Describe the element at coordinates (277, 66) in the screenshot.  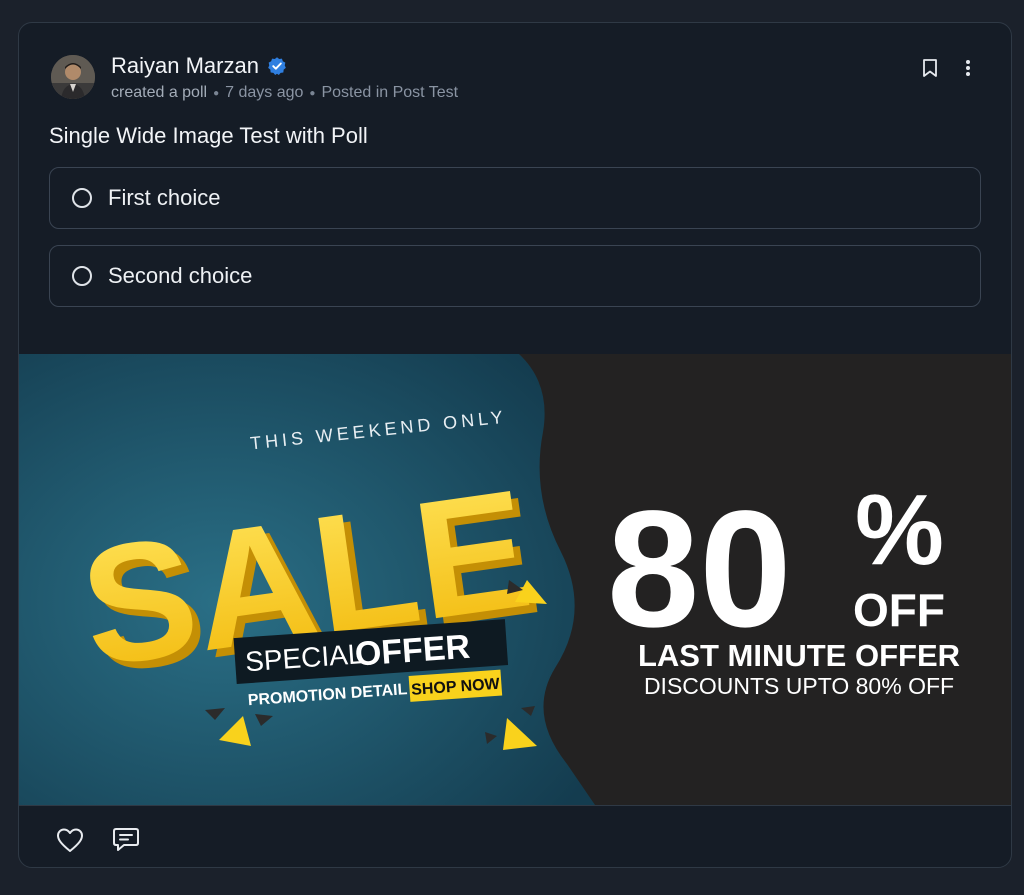
I see `verified-badge-icon` at that location.